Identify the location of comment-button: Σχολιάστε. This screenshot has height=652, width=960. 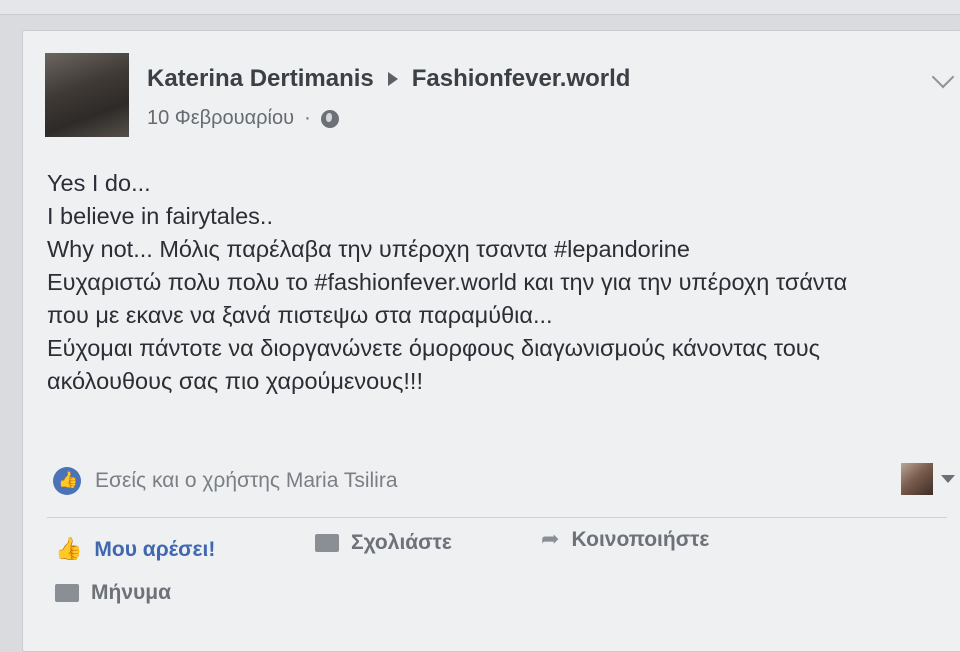
(383, 543).